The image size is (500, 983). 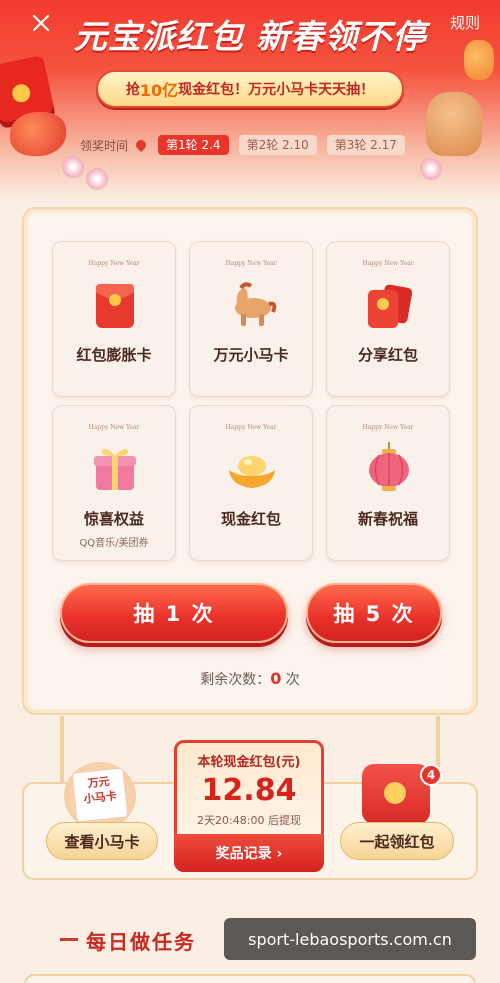 I want to click on remain-suffix: 次, so click(x=290, y=680).